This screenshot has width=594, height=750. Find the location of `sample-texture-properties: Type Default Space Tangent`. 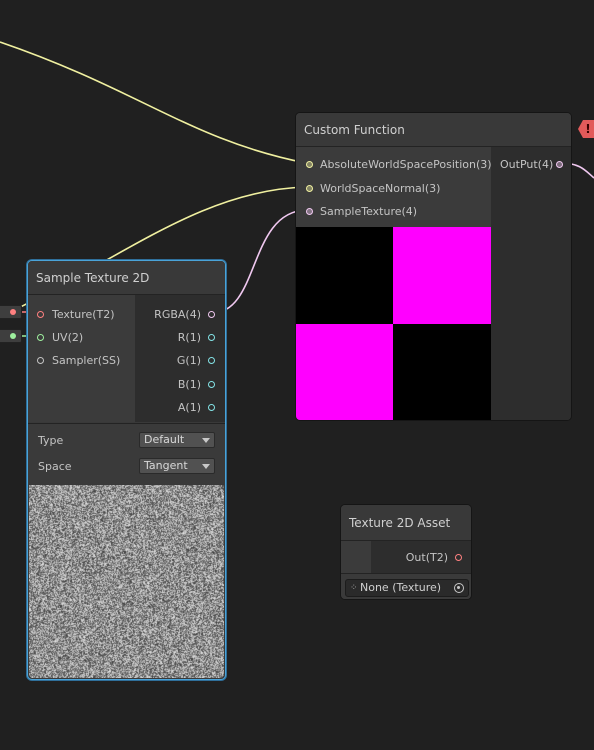

sample-texture-properties: Type Default Space Tangent is located at coordinates (126, 453).